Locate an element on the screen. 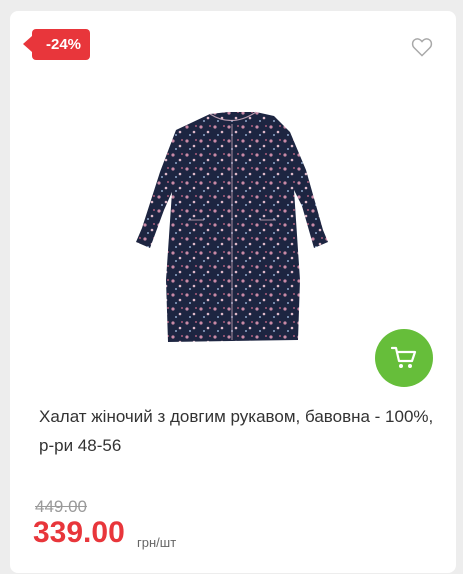 The image size is (463, 574). add-to-cart-button is located at coordinates (404, 358).